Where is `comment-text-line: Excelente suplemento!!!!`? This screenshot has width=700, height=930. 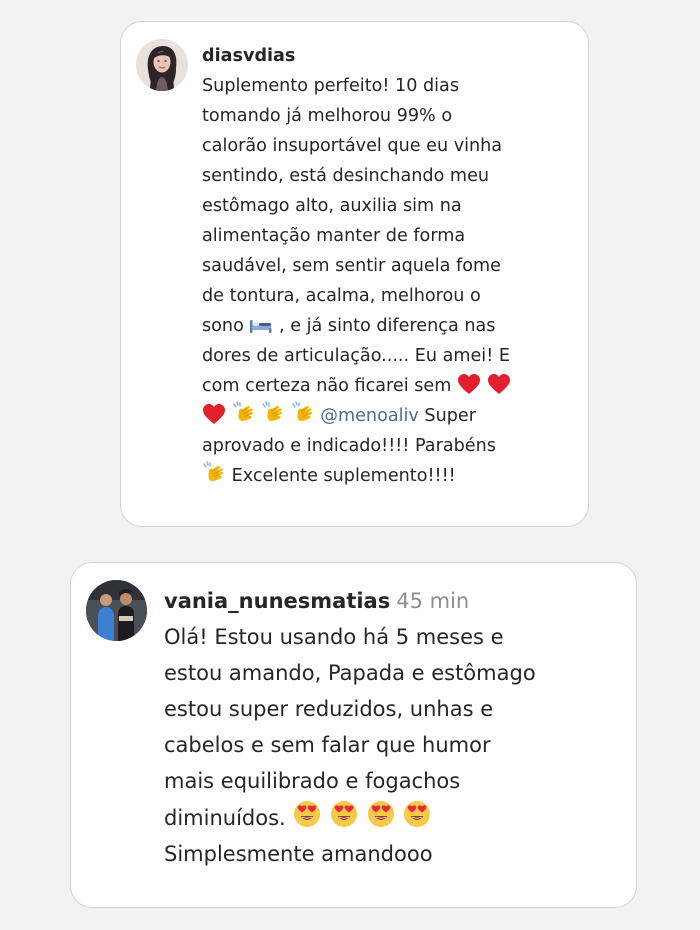 comment-text-line: Excelente suplemento!!!! is located at coordinates (388, 476).